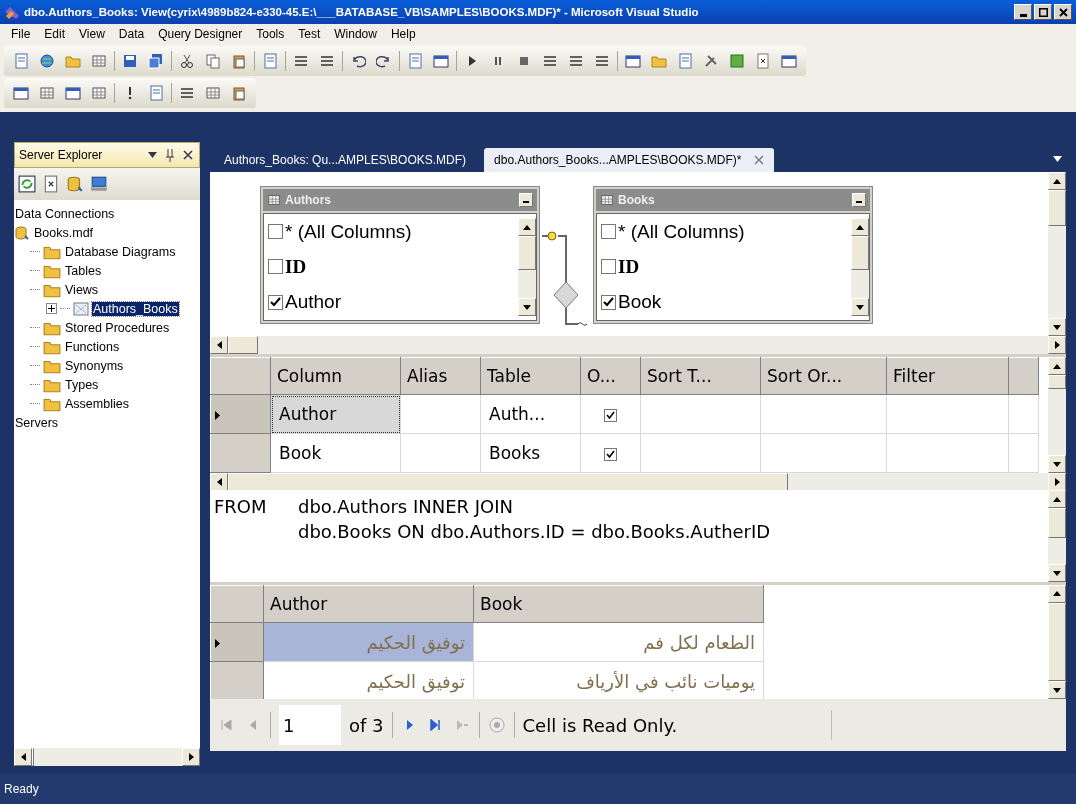 This screenshot has width=1076, height=804. I want to click on table-cell: Books, so click(530, 453).